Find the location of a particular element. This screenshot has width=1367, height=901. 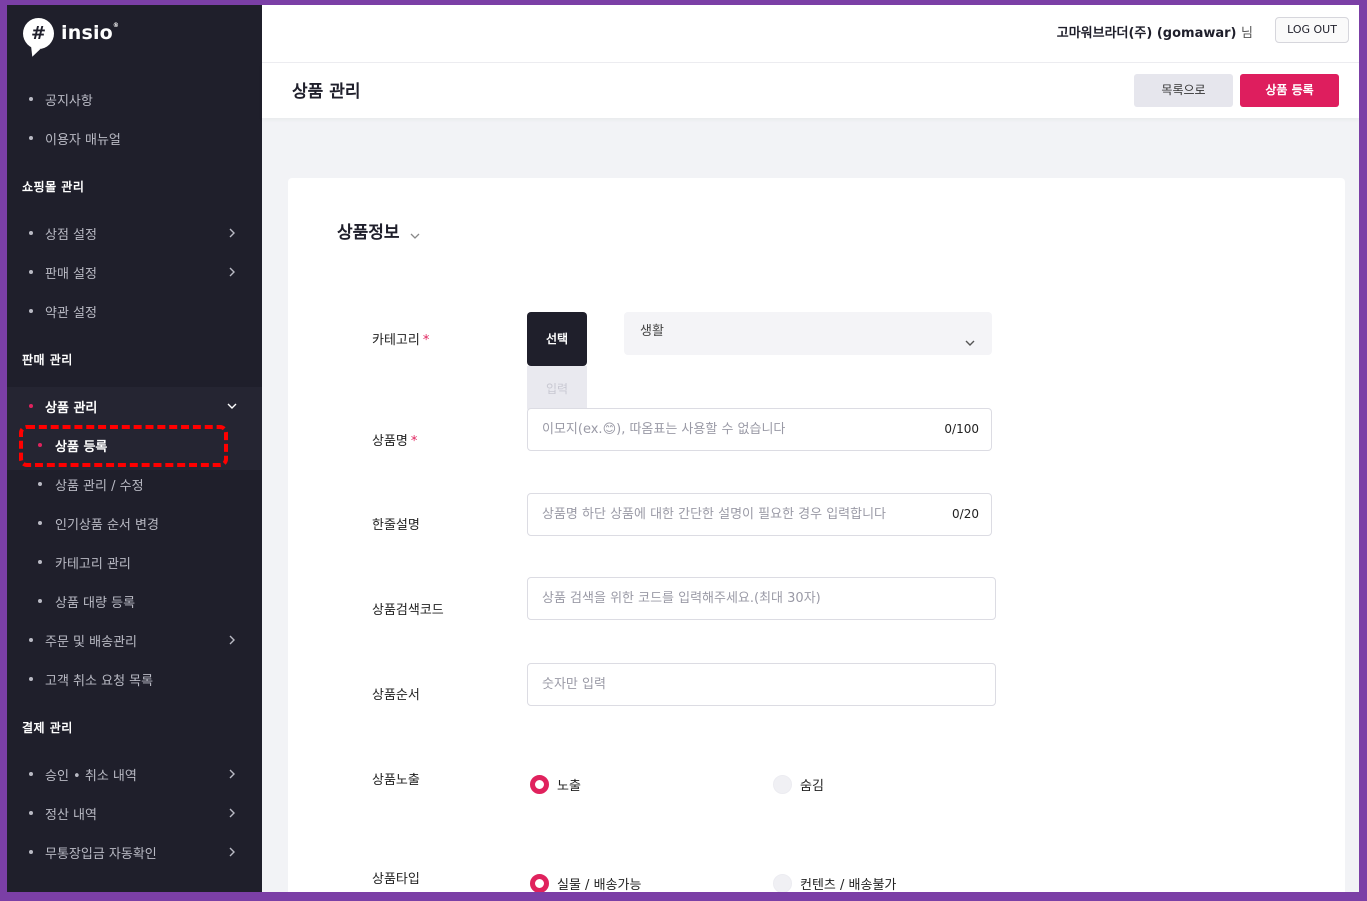

exposure-radio-hide: 숨김 is located at coordinates (798, 784).